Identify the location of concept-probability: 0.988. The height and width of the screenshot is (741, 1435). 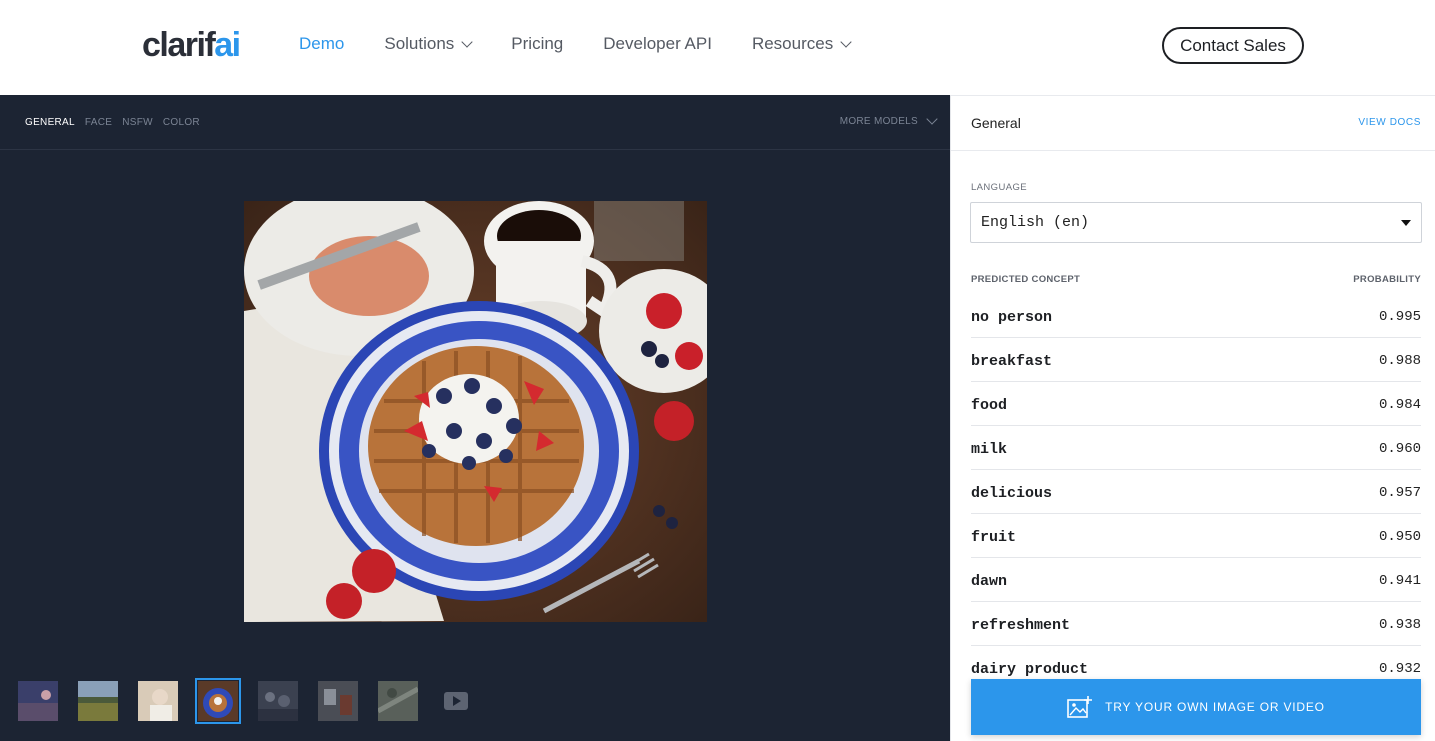
(1399, 361).